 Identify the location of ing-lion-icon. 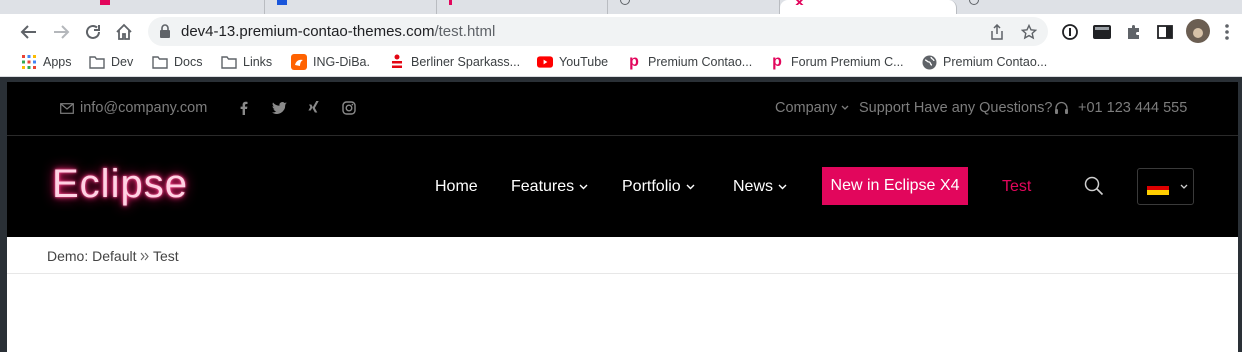
(299, 62).